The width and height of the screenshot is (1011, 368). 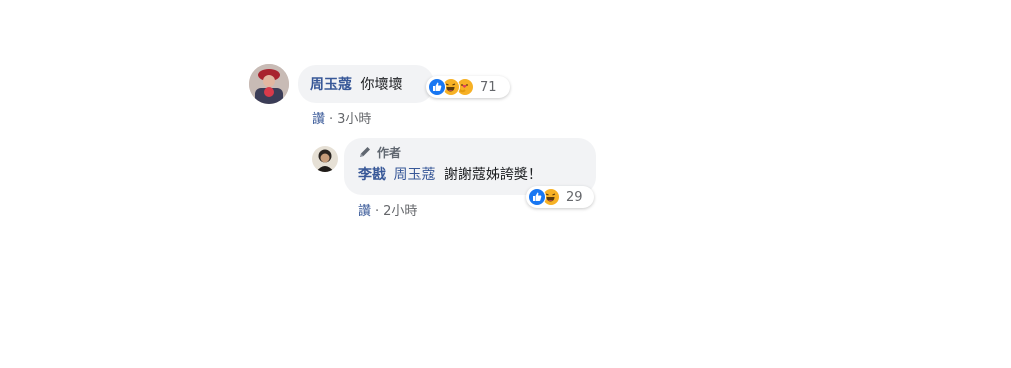 I want to click on reply-content: 李戡 周玉蔻 謝謝蔻姊誇獎！, so click(x=470, y=174).